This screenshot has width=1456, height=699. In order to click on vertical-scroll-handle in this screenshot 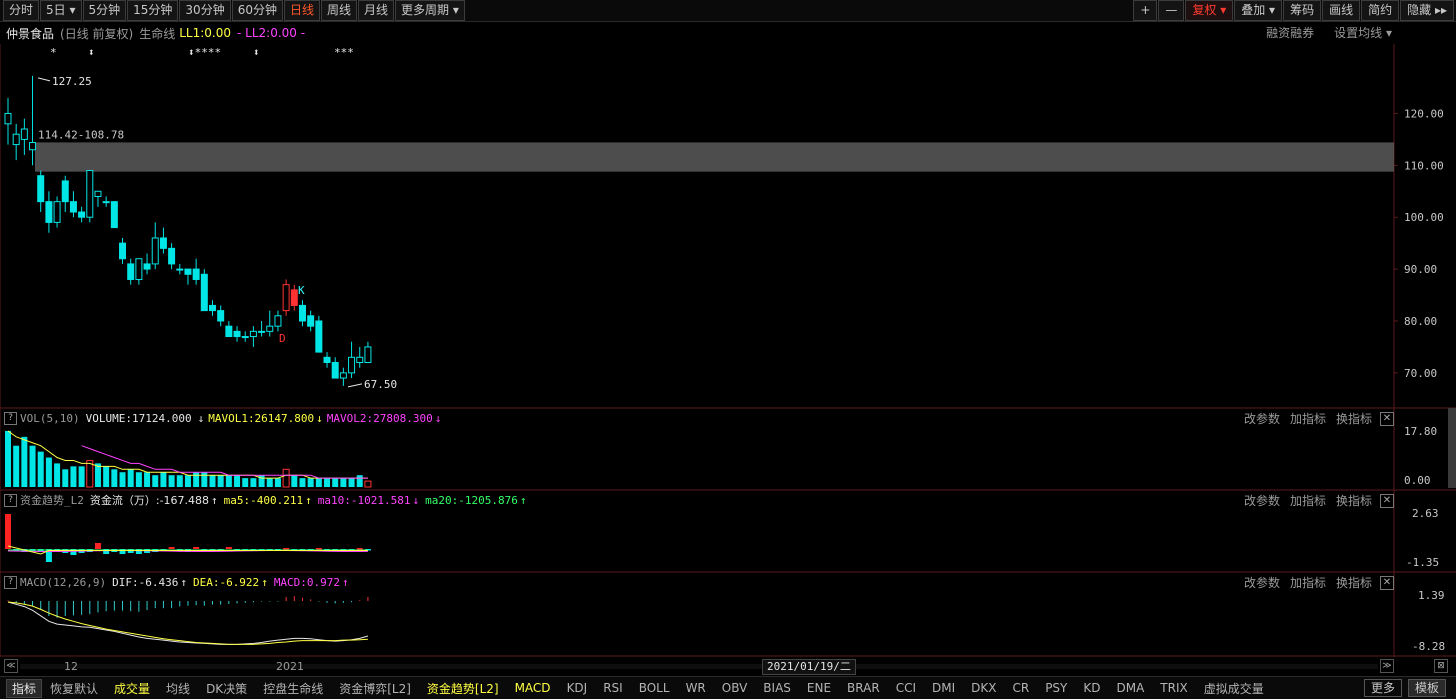, I will do `click(1452, 448)`.